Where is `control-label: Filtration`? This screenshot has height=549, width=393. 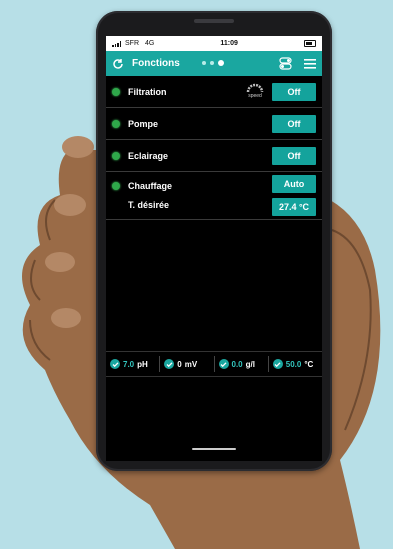 control-label: Filtration is located at coordinates (147, 91).